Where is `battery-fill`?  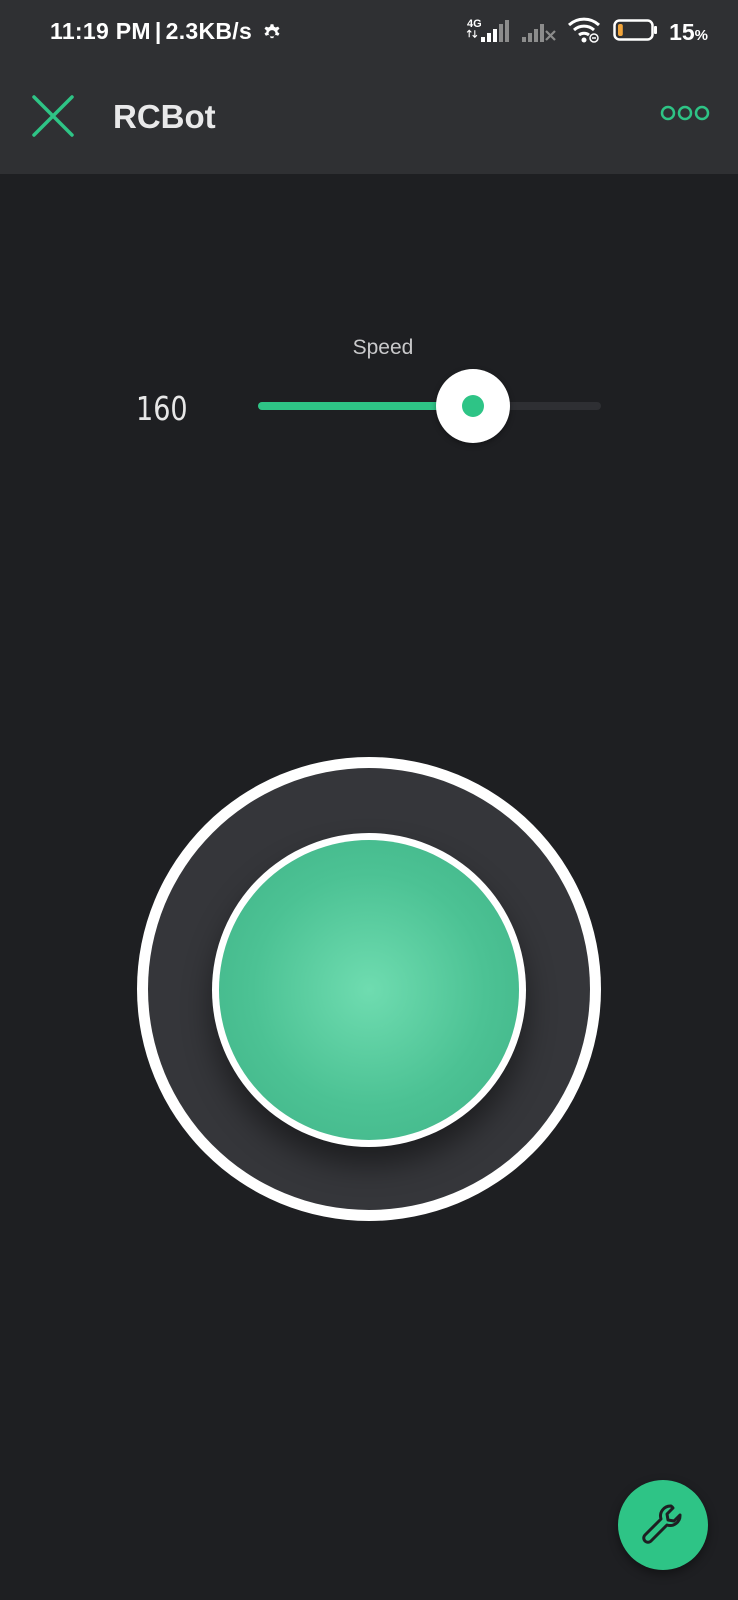
battery-fill is located at coordinates (620, 30).